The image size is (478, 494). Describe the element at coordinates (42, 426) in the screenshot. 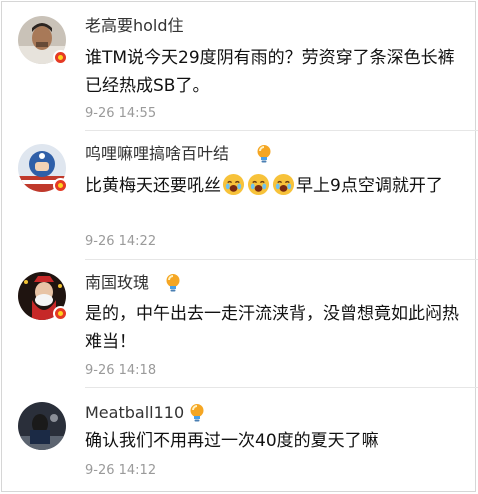

I see `avatar` at that location.